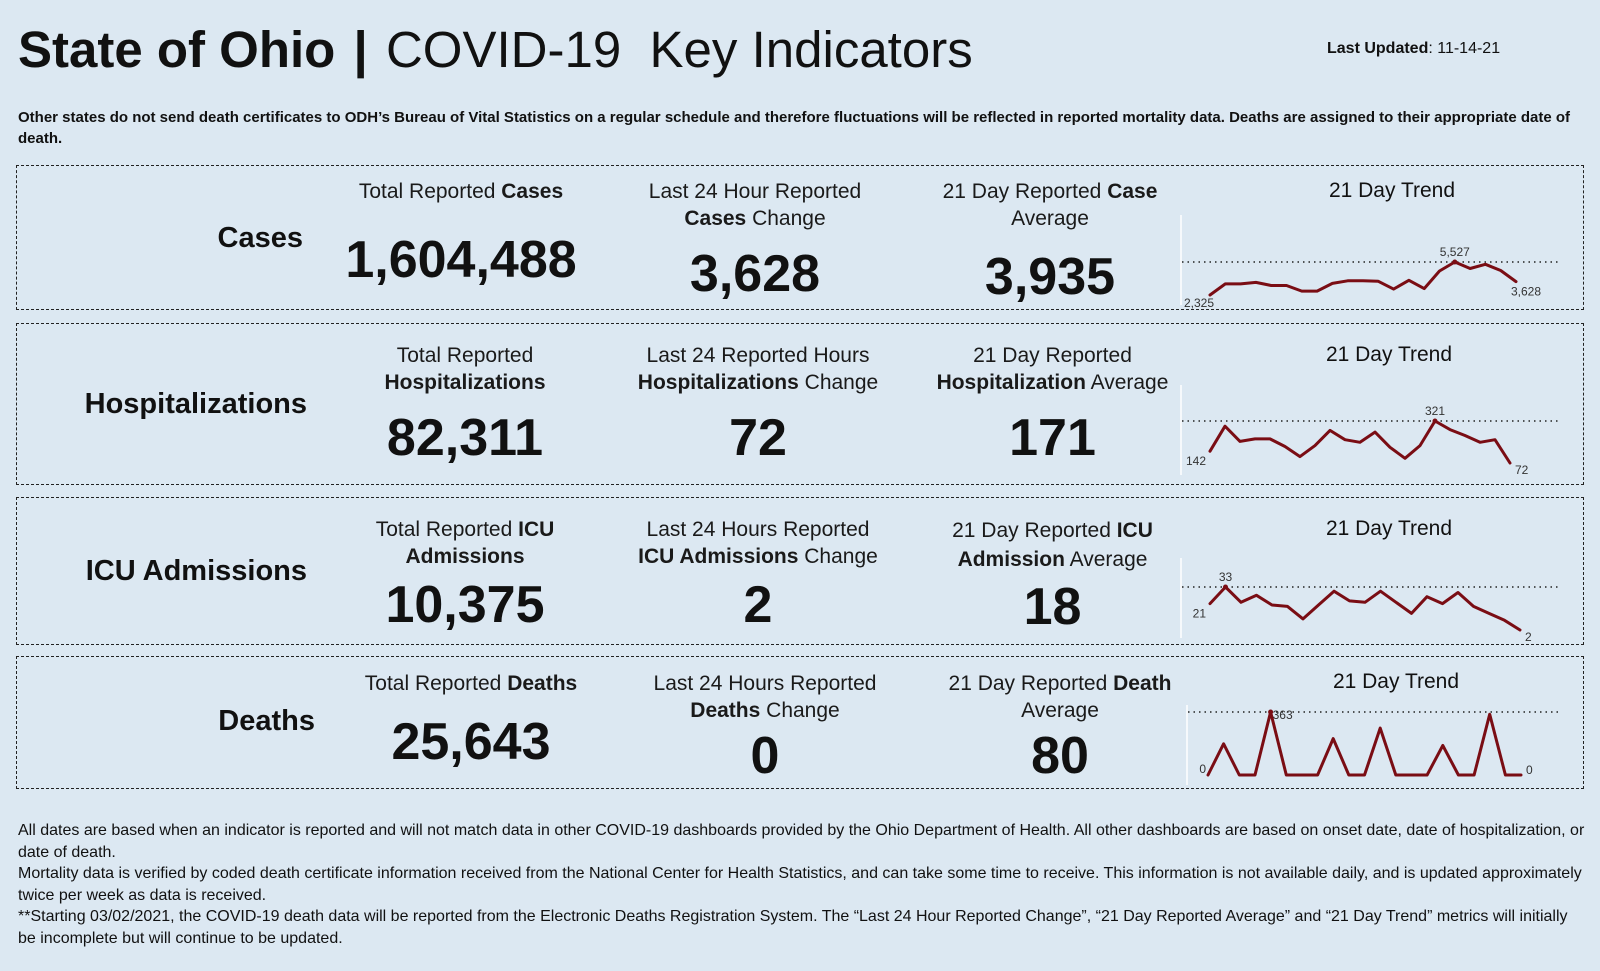  What do you see at coordinates (1060, 697) in the screenshot?
I see `deaths-avg-heading: 21 Day Reported Death Average` at bounding box center [1060, 697].